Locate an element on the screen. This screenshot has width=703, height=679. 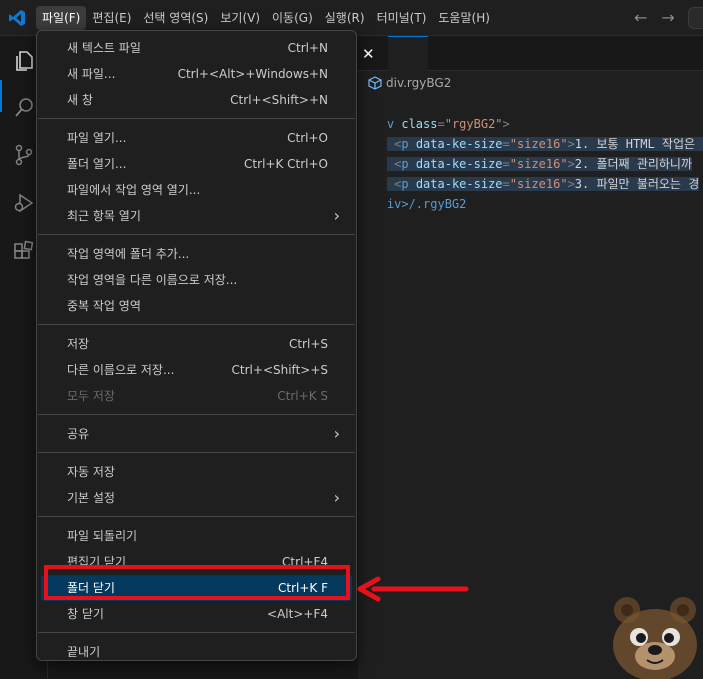
code-line: v class="rgyBG2"> is located at coordinates (434, 112).